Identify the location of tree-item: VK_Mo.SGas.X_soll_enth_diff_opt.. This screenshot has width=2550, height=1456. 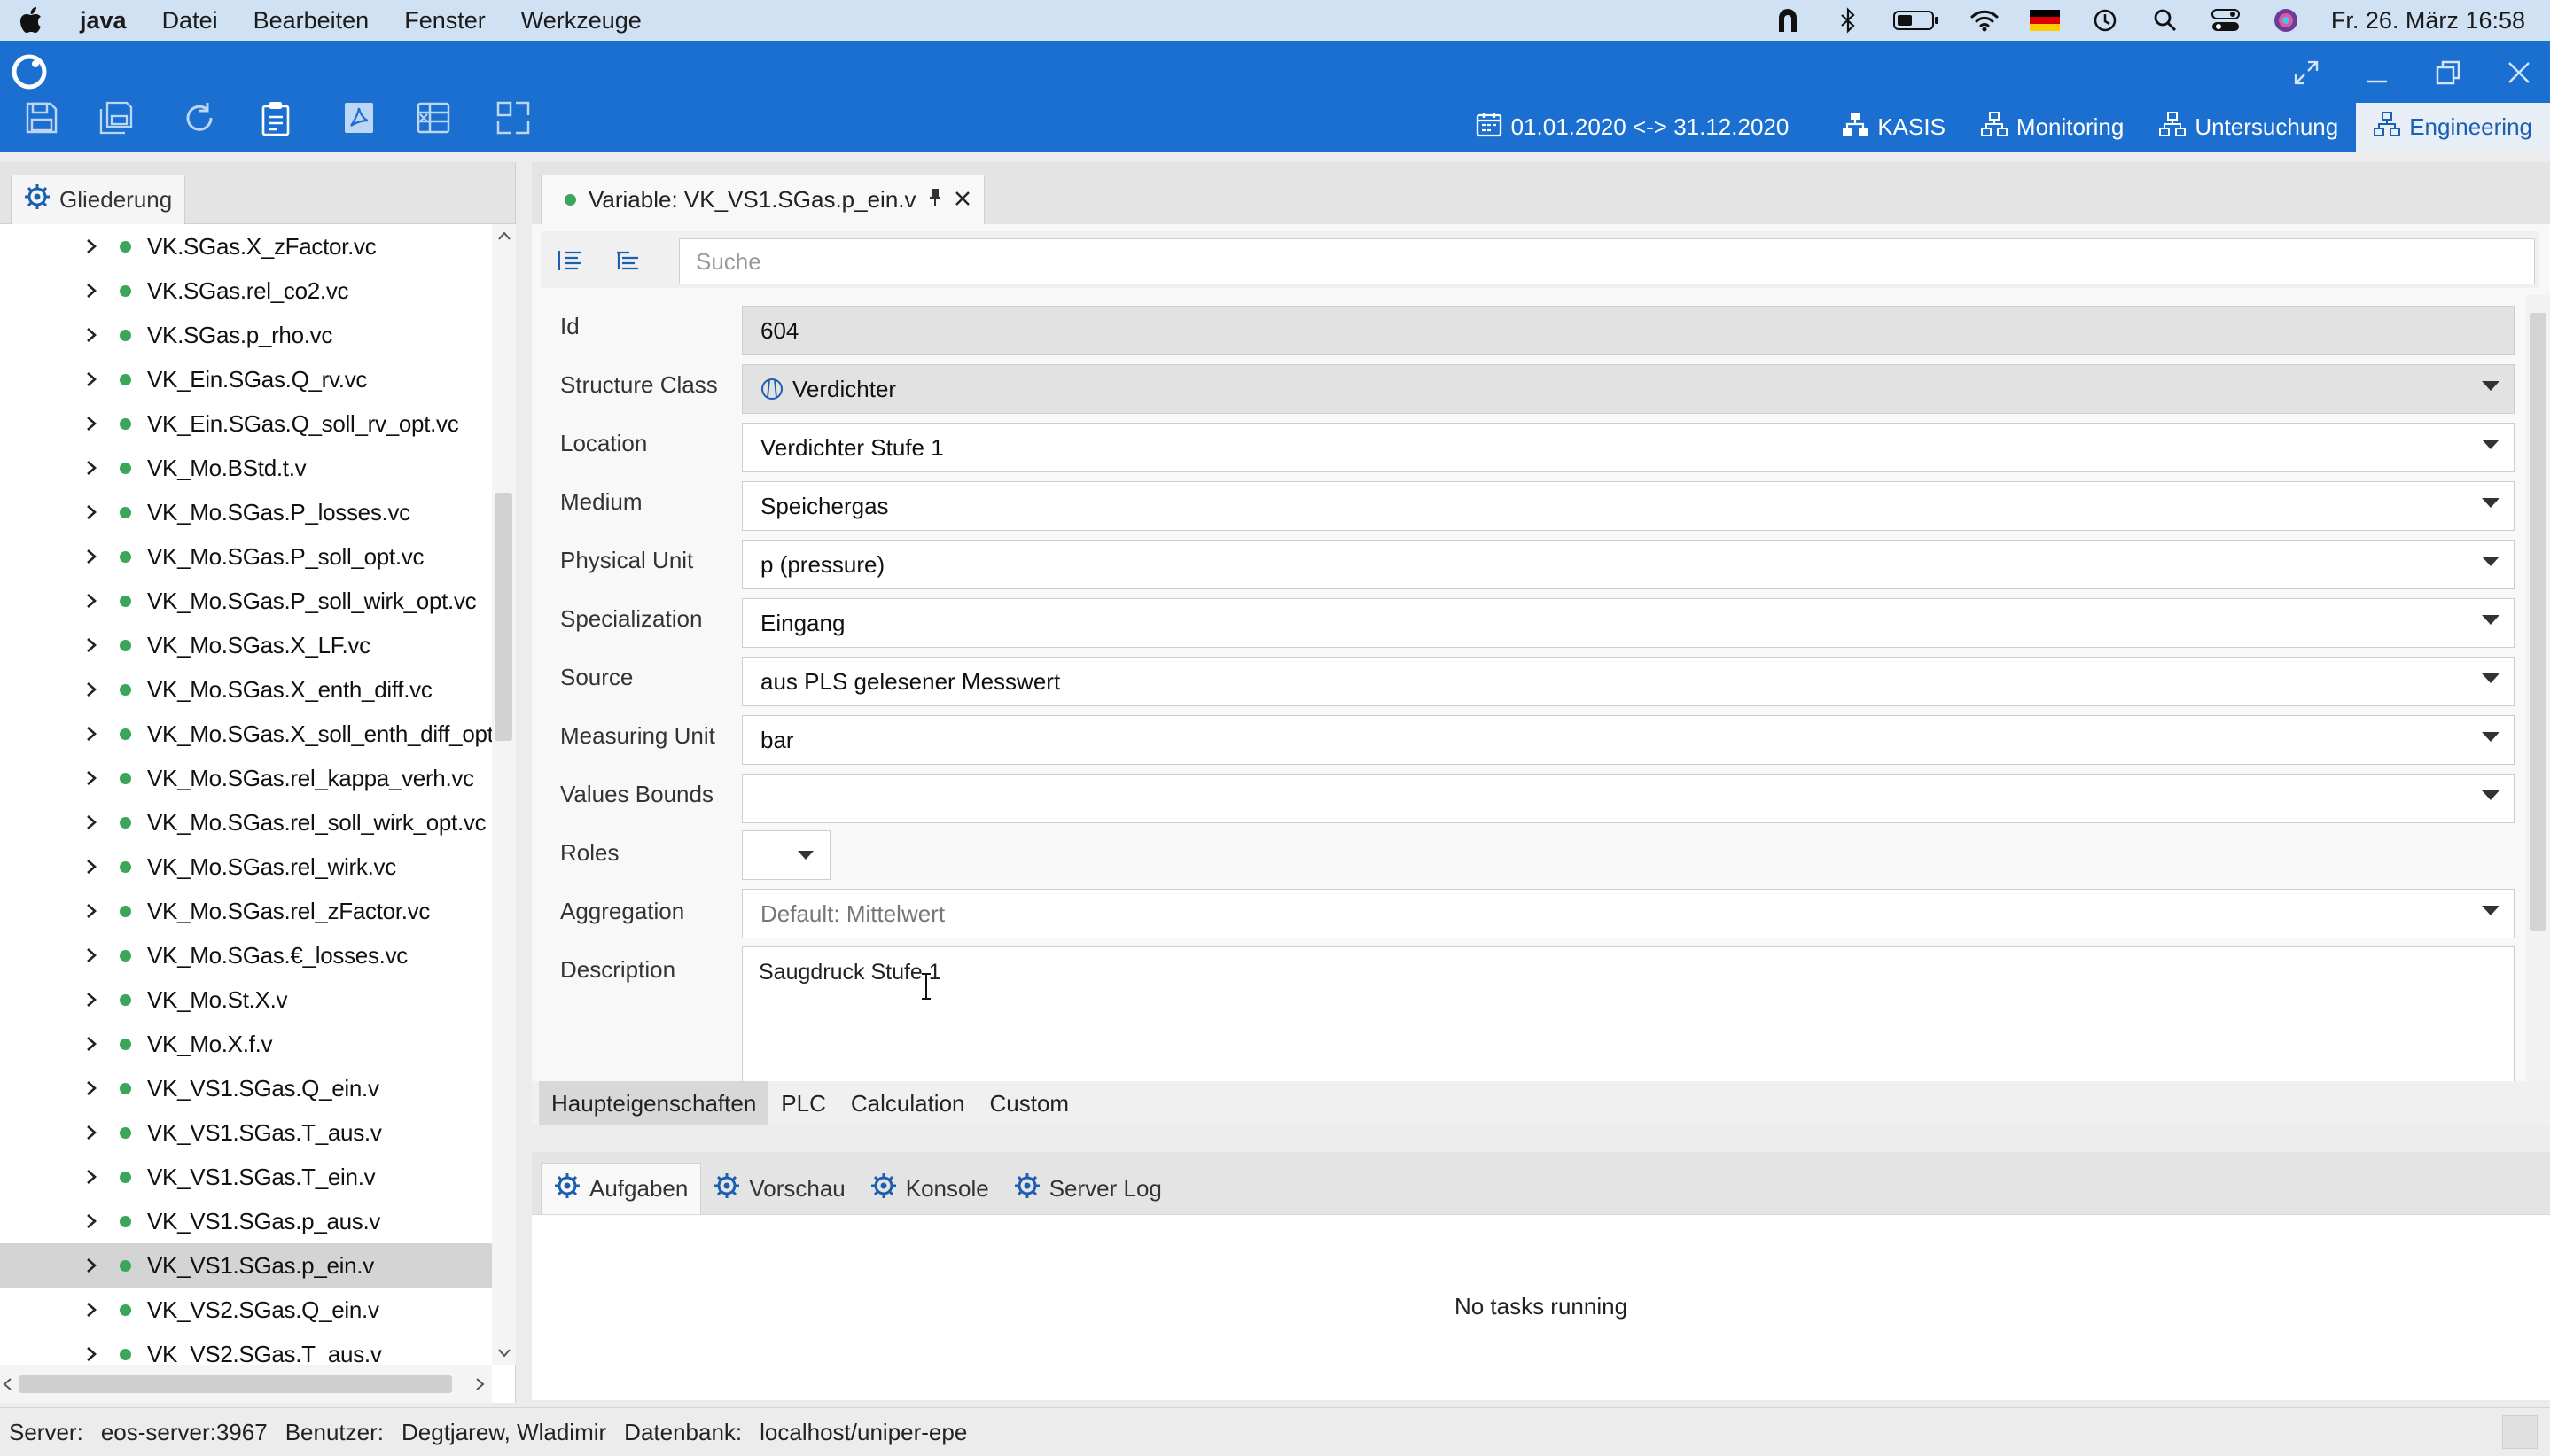
(246, 734).